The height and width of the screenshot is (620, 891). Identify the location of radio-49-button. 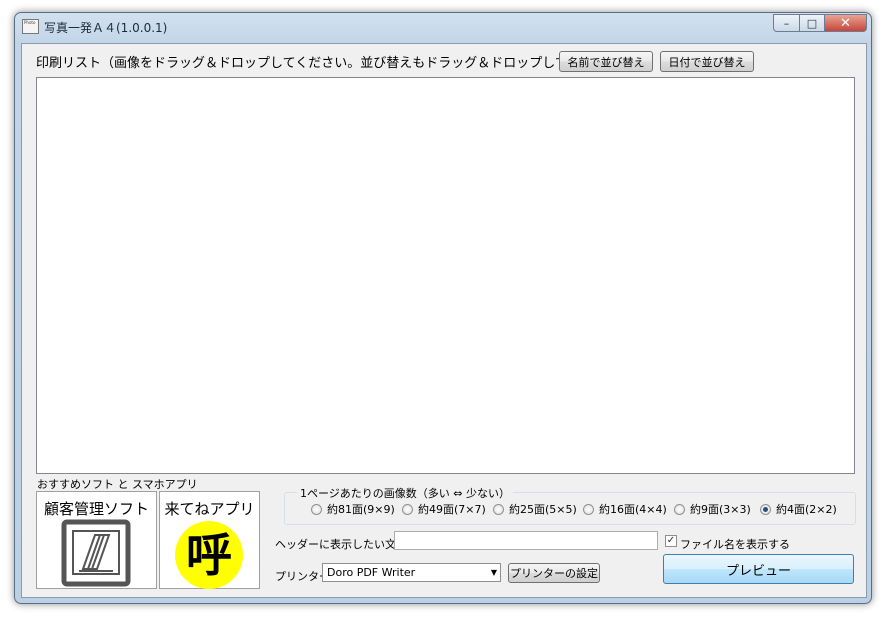
(407, 509).